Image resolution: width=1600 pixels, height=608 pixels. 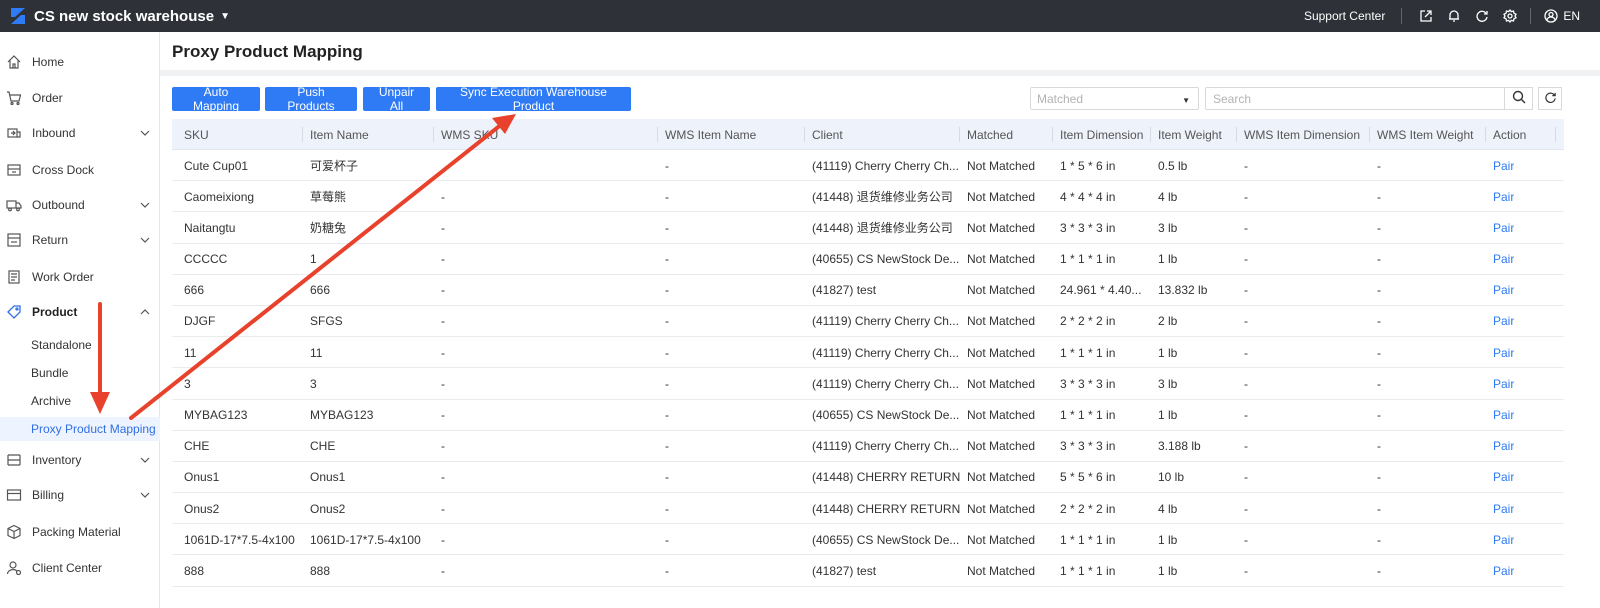 I want to click on table-cell: DJGF, so click(x=200, y=321).